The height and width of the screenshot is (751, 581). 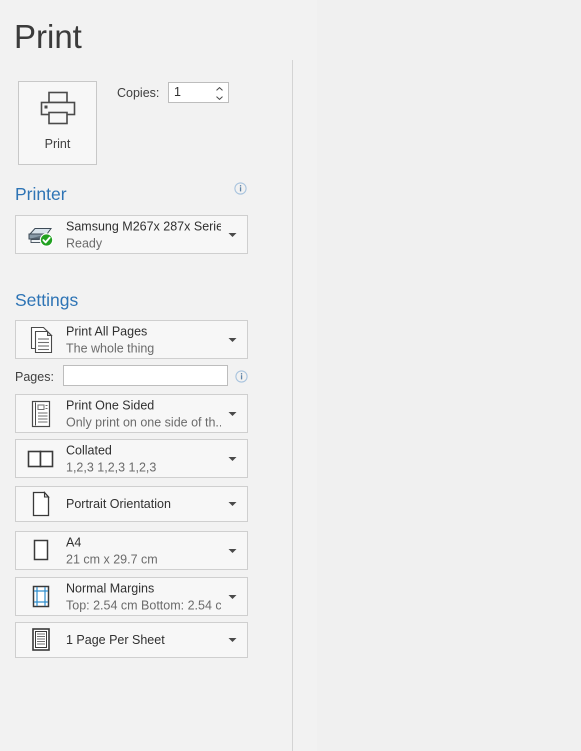 I want to click on printer-section-heading: Printer, so click(x=41, y=194).